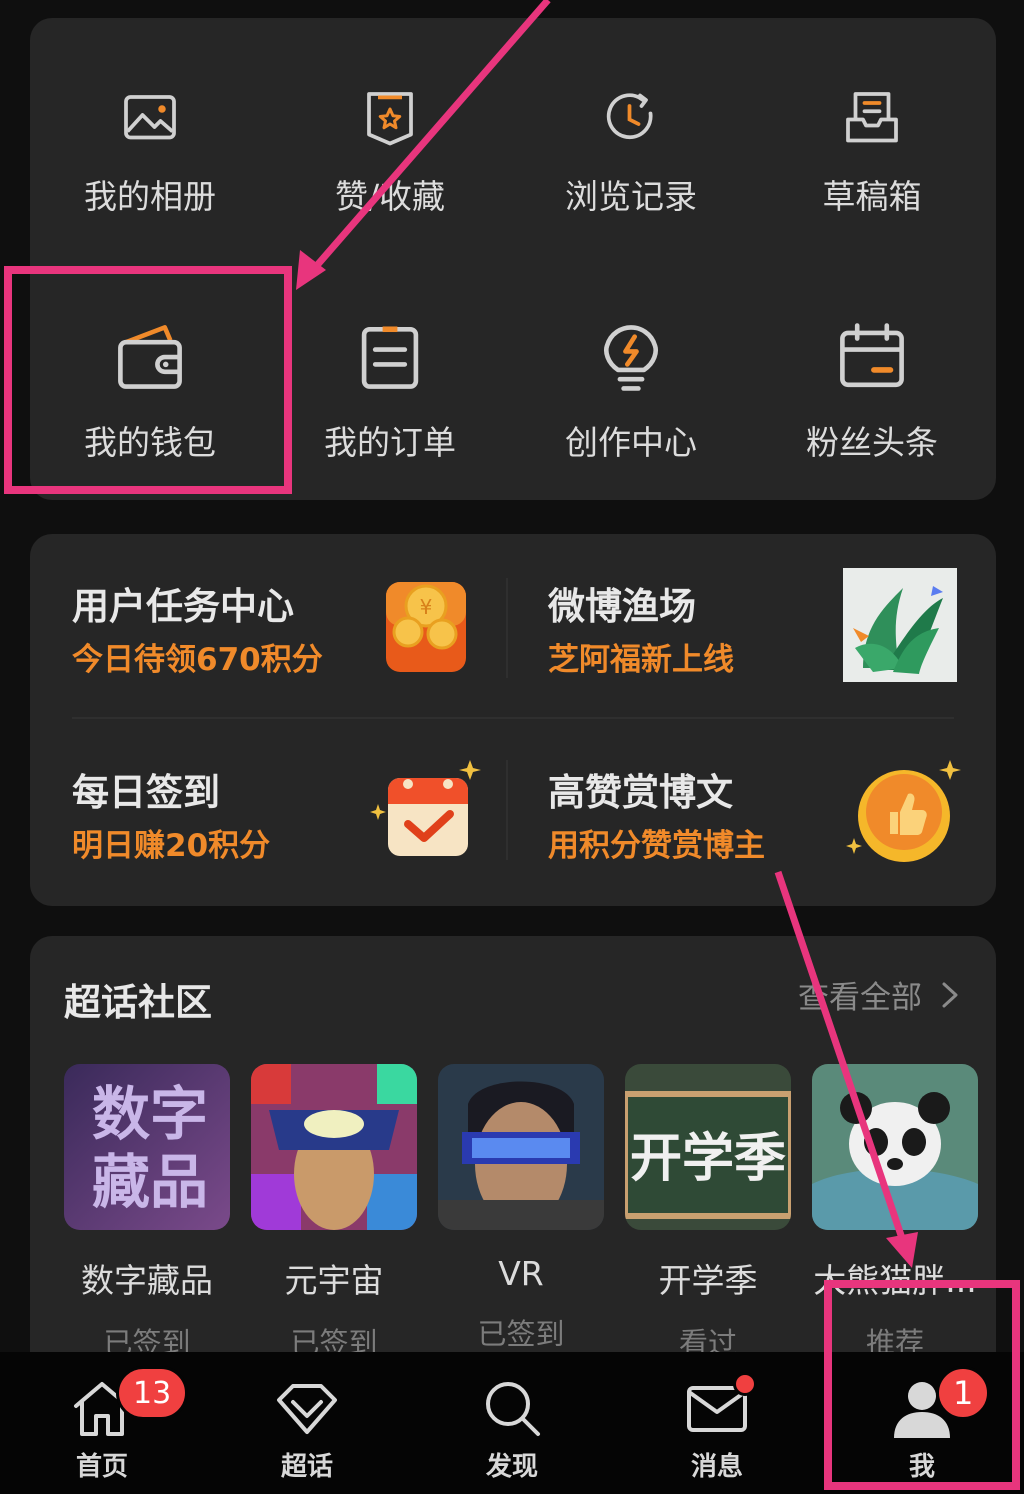 This screenshot has height=1494, width=1024. What do you see at coordinates (146, 792) in the screenshot?
I see `task-title: 每日签到` at bounding box center [146, 792].